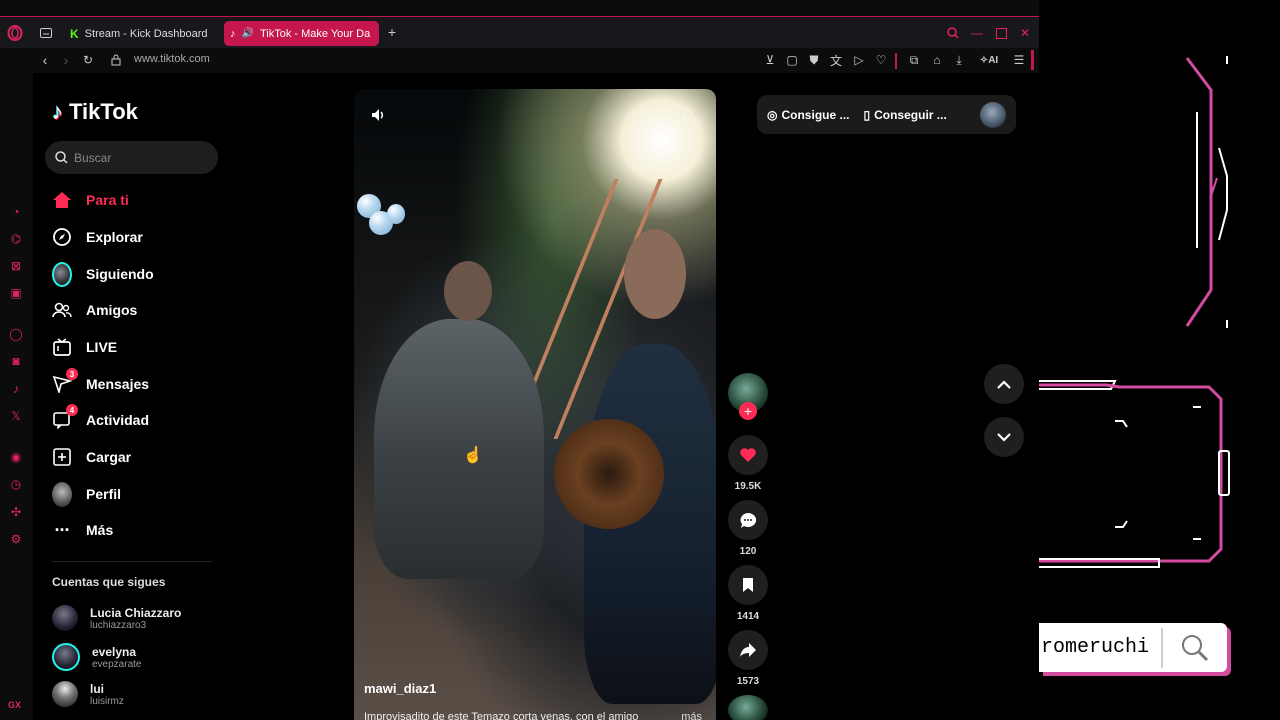  Describe the element at coordinates (140, 33) in the screenshot. I see `tab-kick: K Stream - Kick Dashboard` at that location.